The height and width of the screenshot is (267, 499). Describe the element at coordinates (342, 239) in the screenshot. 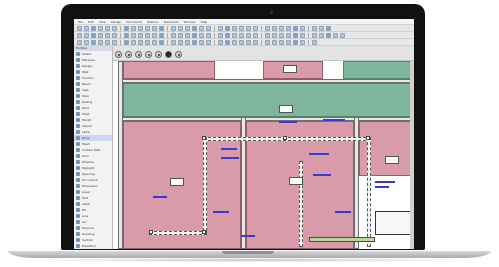

I see `selected-duct-segment` at that location.